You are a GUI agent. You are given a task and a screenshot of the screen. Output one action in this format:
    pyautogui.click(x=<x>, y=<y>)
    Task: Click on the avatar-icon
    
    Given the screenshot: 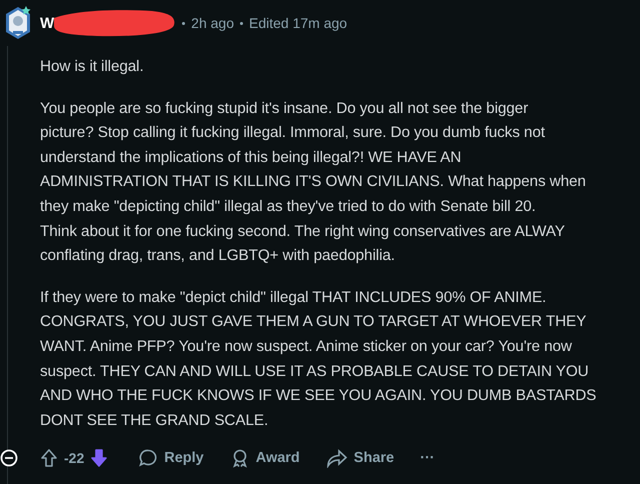 What is the action you would take?
    pyautogui.click(x=18, y=23)
    